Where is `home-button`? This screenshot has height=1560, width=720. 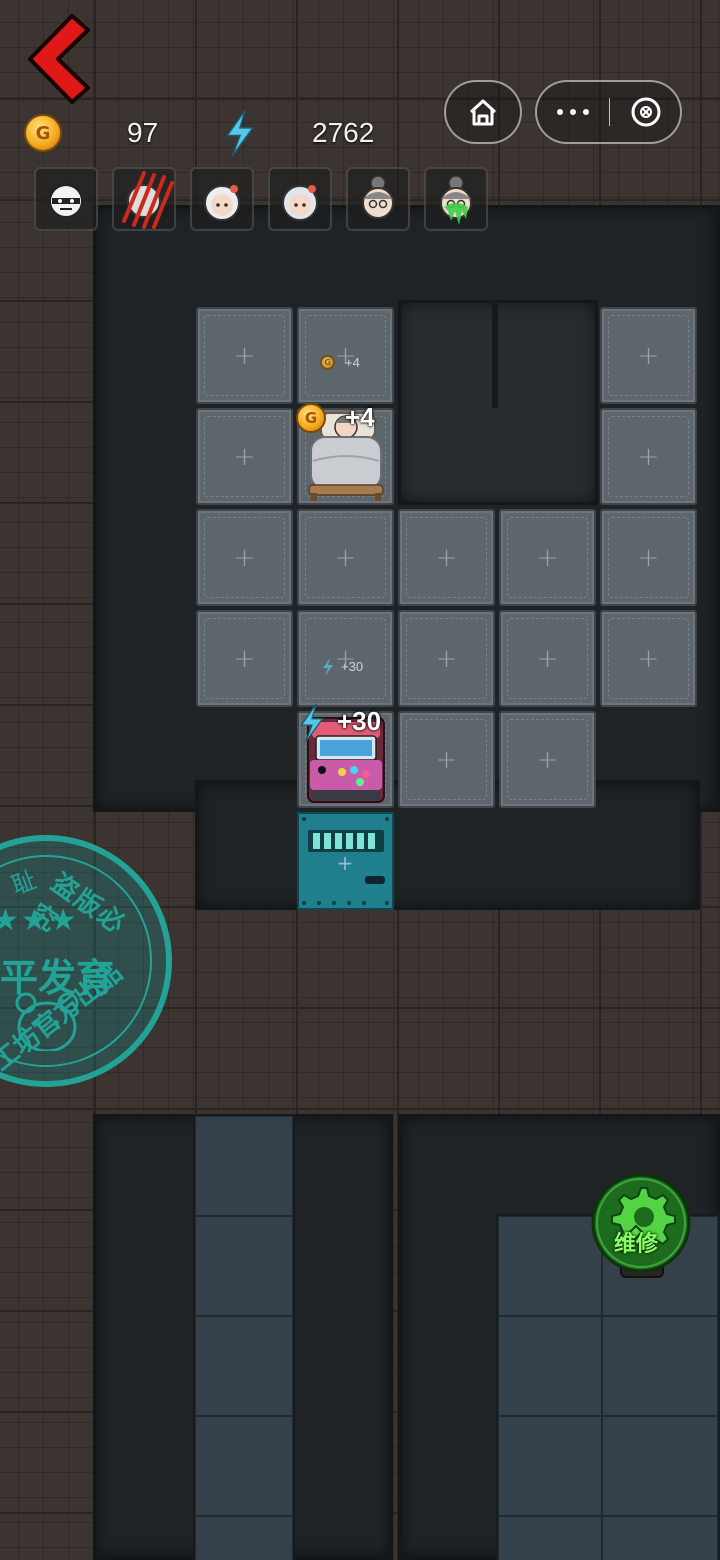 home-button is located at coordinates (483, 112).